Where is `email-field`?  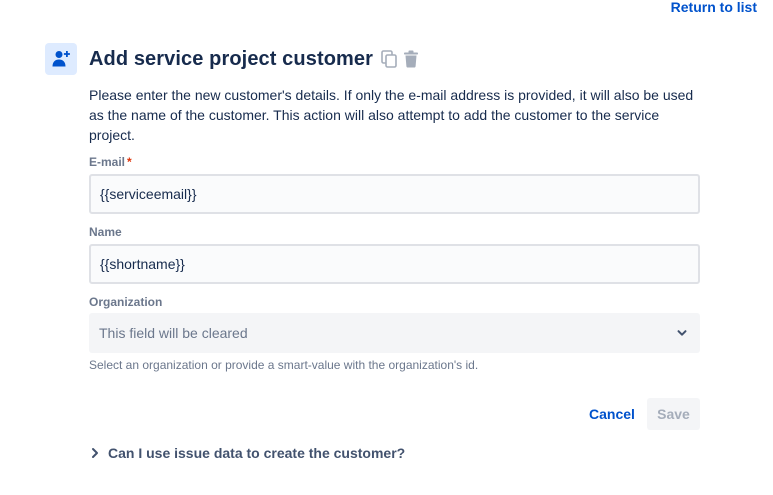 email-field is located at coordinates (394, 194).